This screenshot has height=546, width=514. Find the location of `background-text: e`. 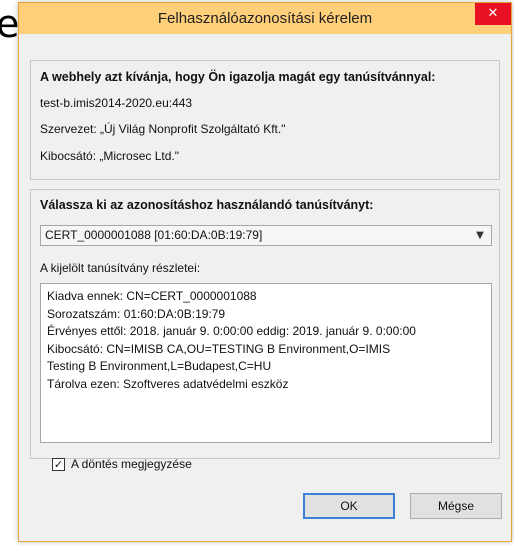

background-text: e is located at coordinates (10, 24).